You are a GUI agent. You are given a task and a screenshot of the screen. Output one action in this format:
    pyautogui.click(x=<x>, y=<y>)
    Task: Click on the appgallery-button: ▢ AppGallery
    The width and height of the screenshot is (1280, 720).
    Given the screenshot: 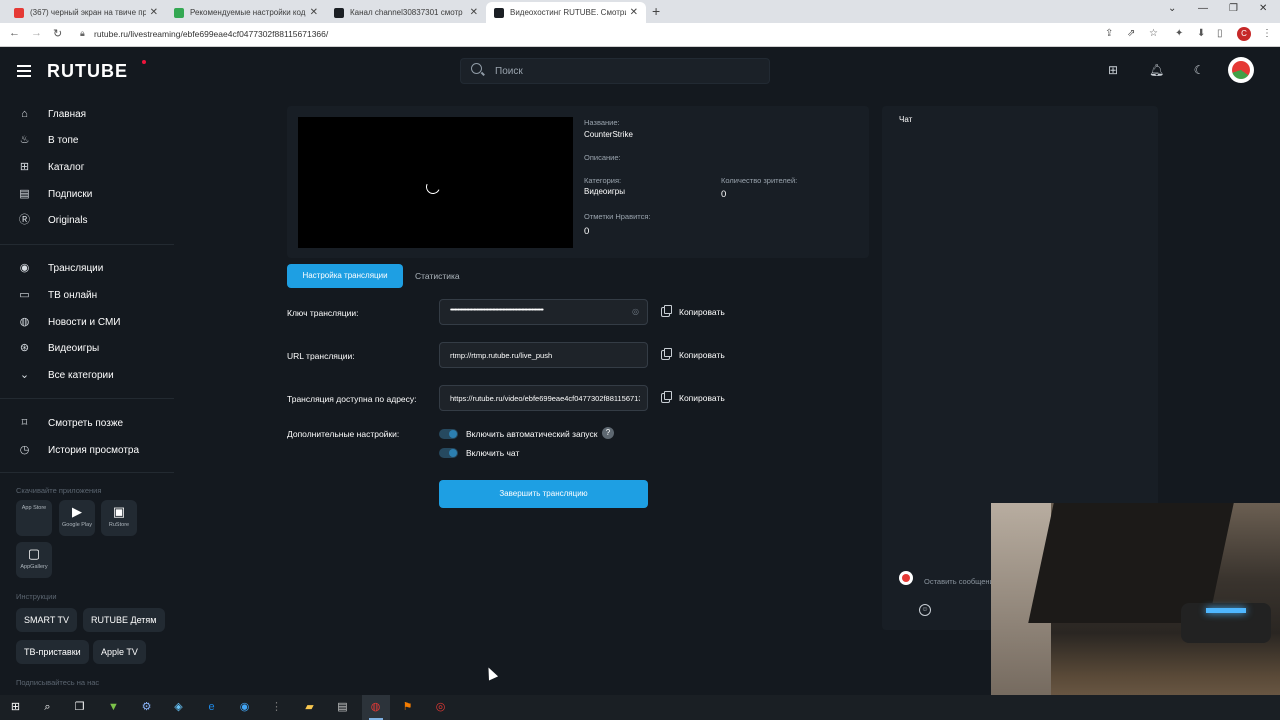 What is the action you would take?
    pyautogui.click(x=34, y=560)
    